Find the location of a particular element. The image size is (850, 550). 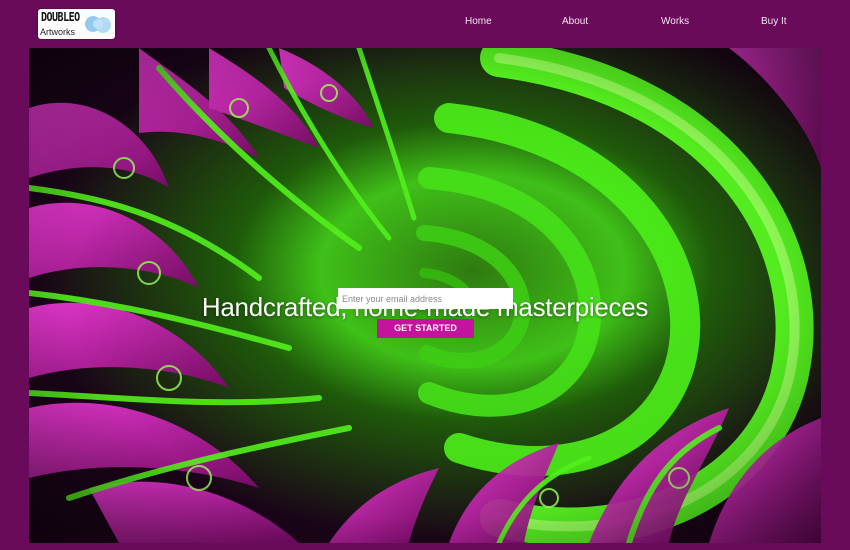

nav-works: Works is located at coordinates (675, 21).